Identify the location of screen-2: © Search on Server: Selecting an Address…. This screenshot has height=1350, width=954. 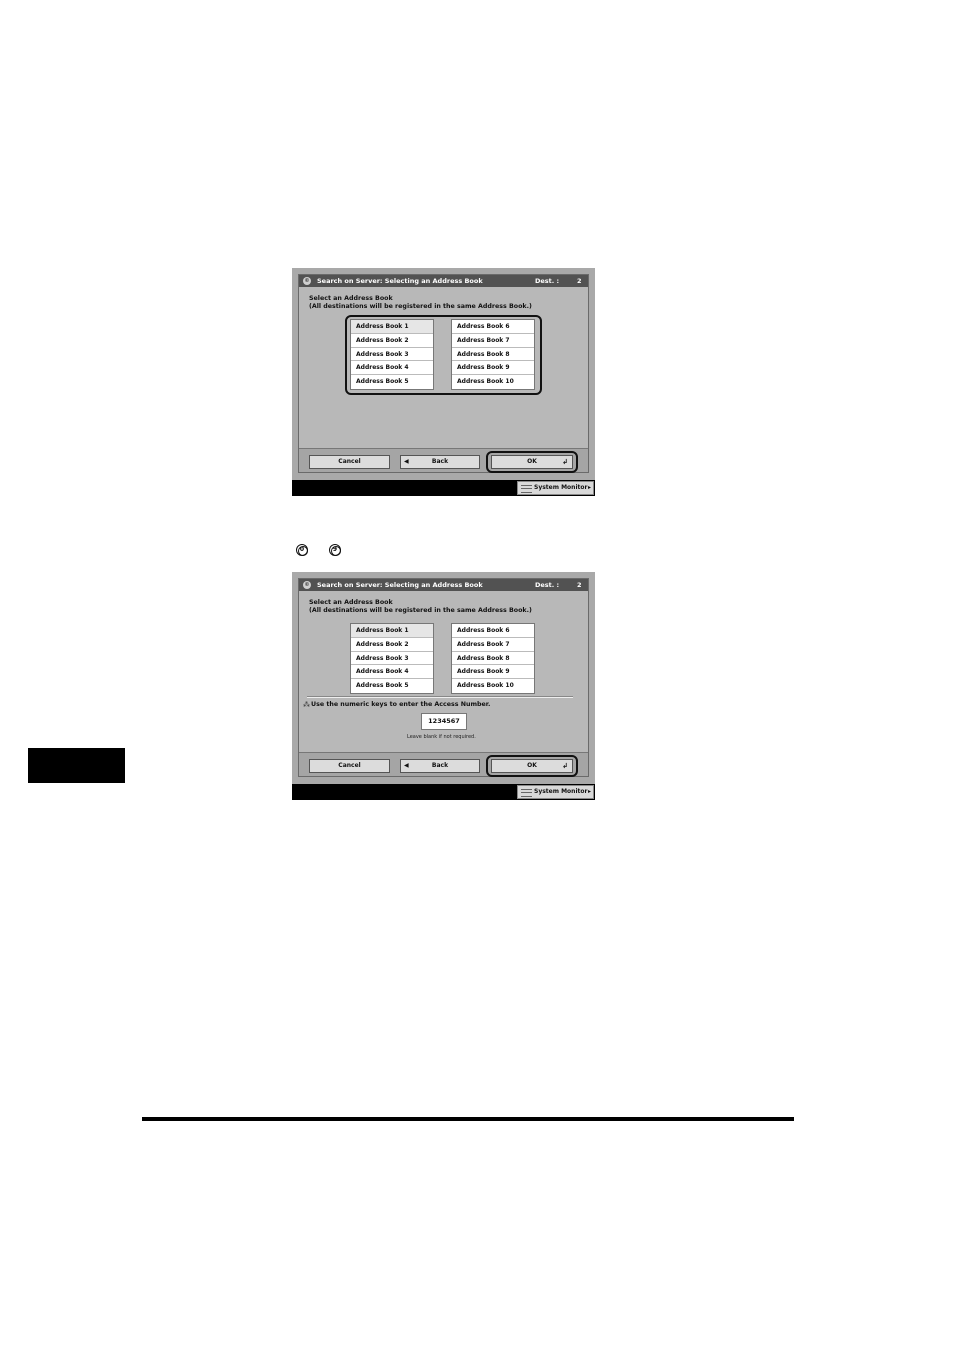
(443, 686).